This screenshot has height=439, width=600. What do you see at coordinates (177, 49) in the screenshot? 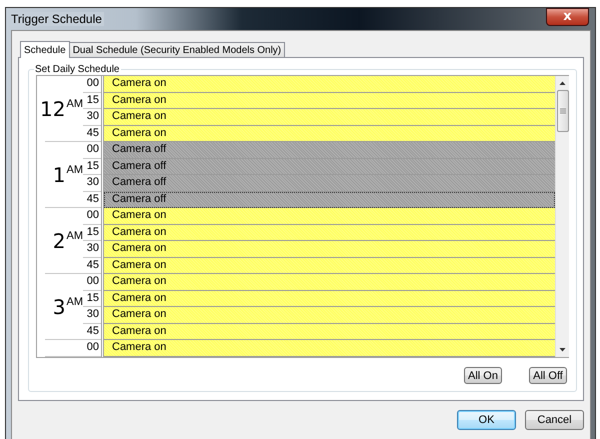
I see `tab: Dual Schedule (Security Enabled Models Only)` at bounding box center [177, 49].